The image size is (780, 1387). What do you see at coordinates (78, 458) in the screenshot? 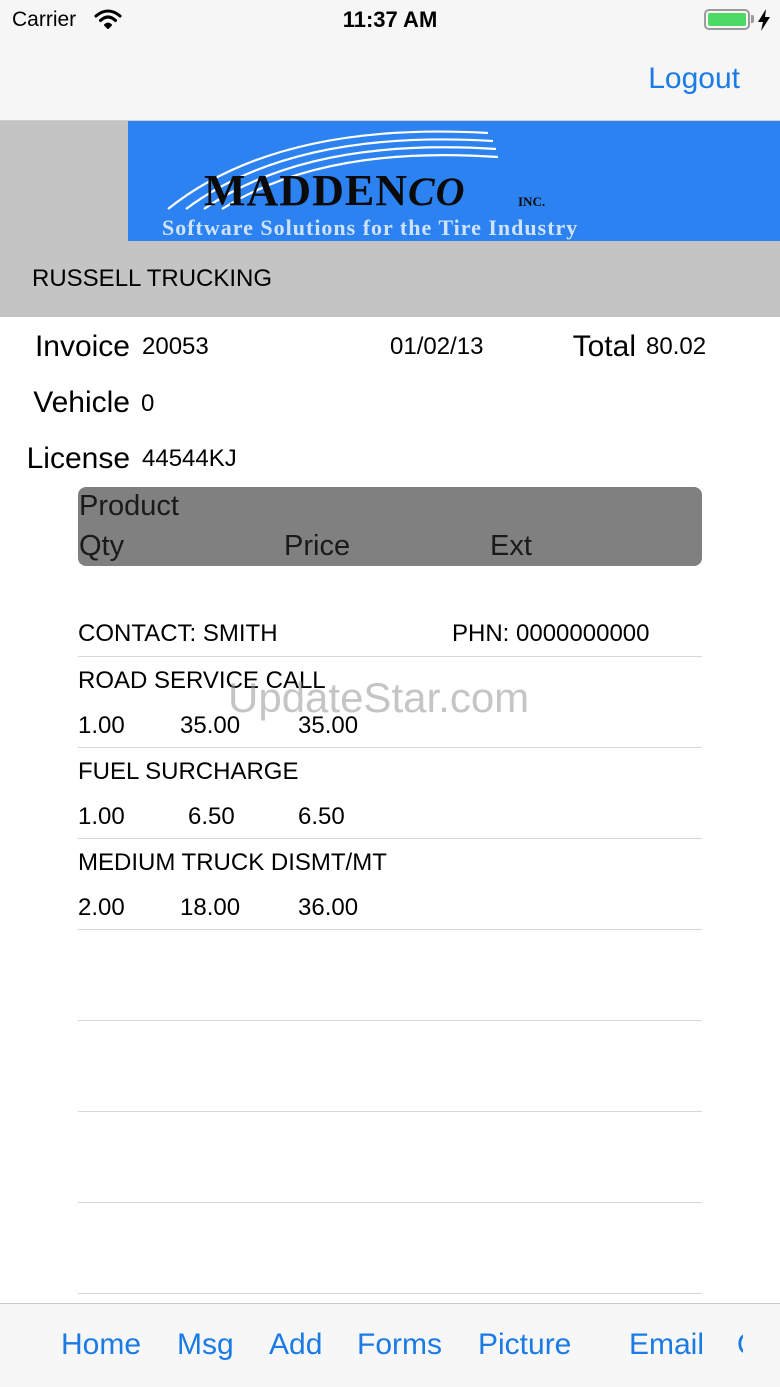
I see `license-label: License` at bounding box center [78, 458].